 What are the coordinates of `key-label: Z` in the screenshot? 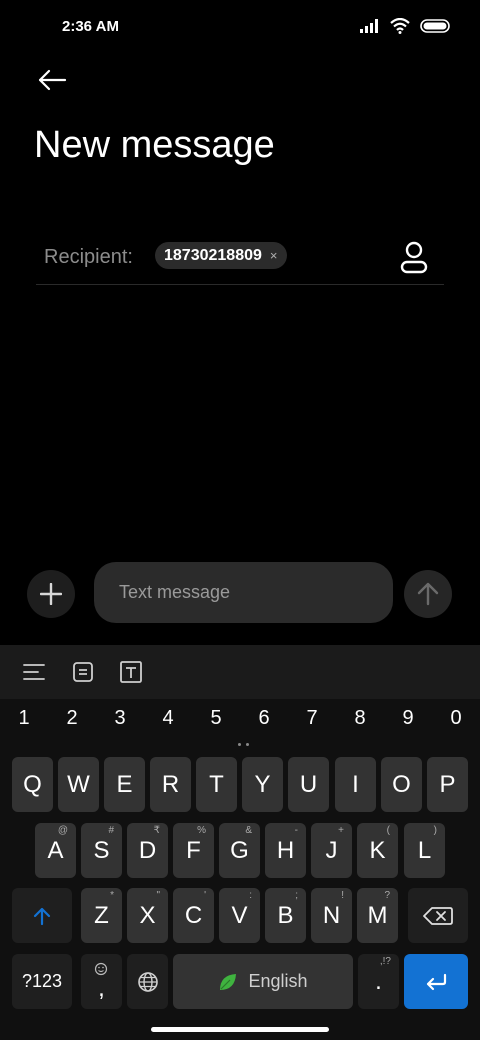 It's located at (101, 915).